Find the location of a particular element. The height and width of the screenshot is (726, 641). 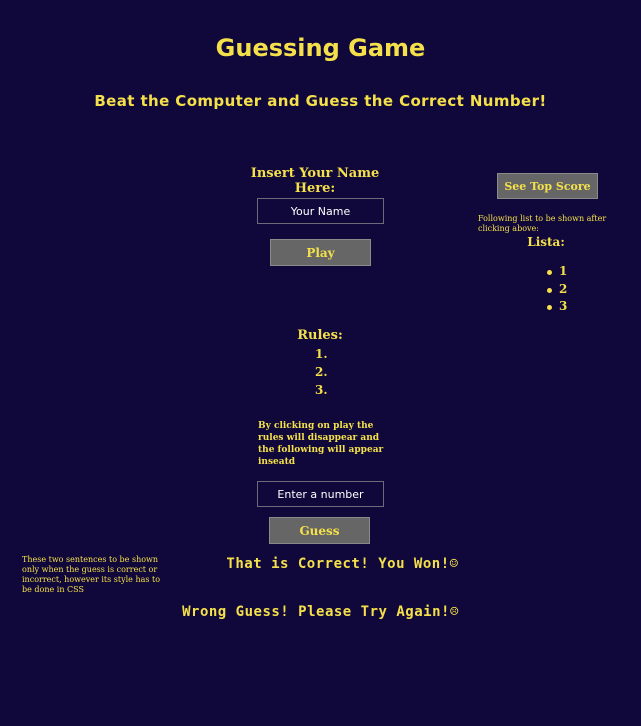

score-list-item: 2 is located at coordinates (555, 290).